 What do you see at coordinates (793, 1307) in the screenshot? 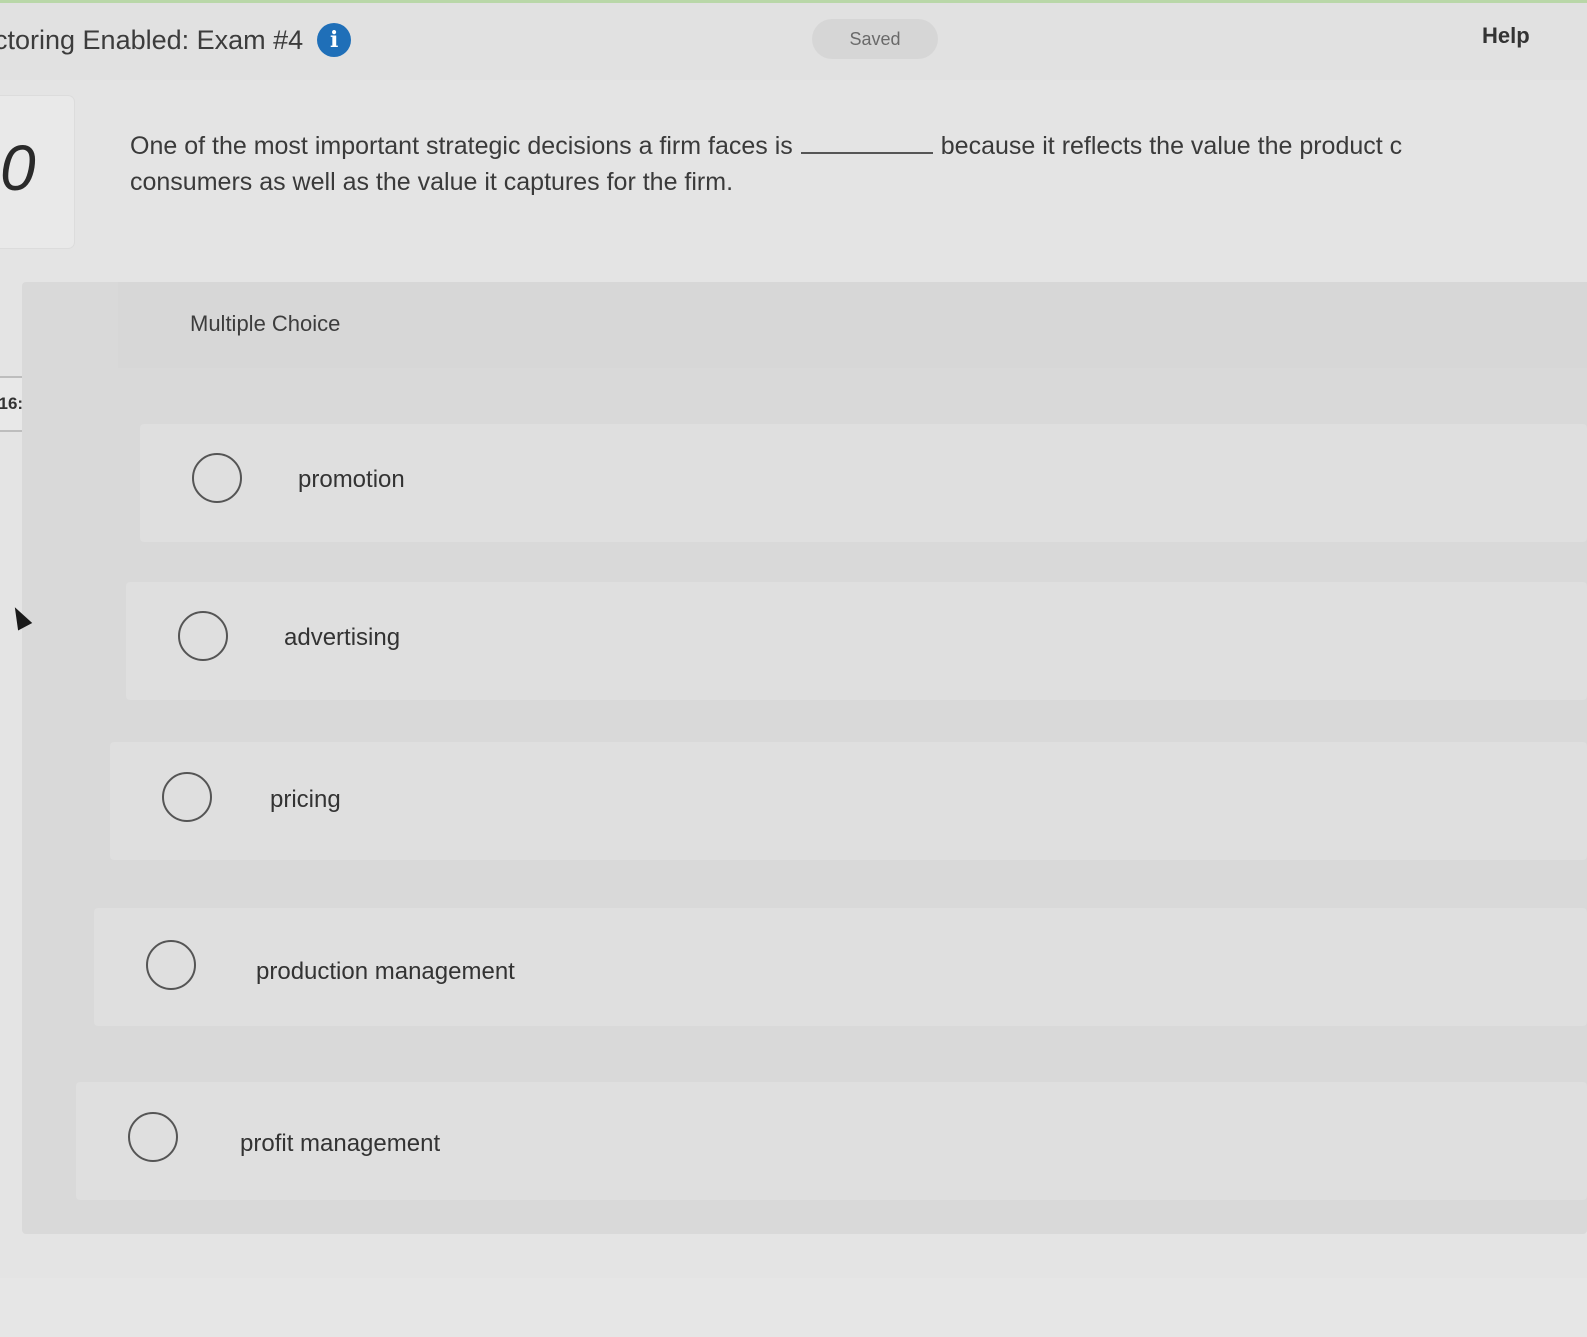
I see `bottom-strip` at bounding box center [793, 1307].